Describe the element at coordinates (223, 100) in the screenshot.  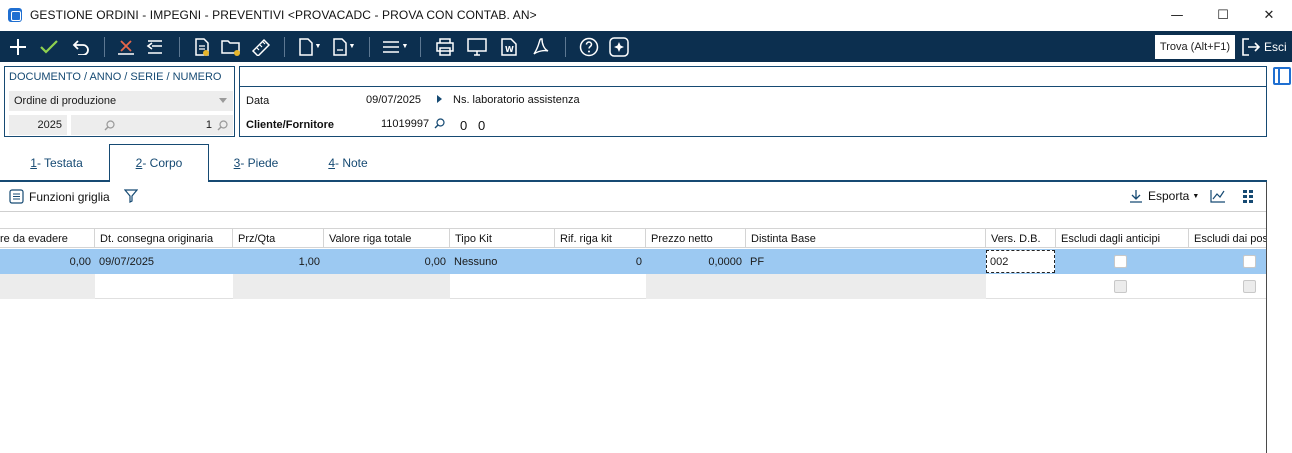
I see `chevron-down-icon` at that location.